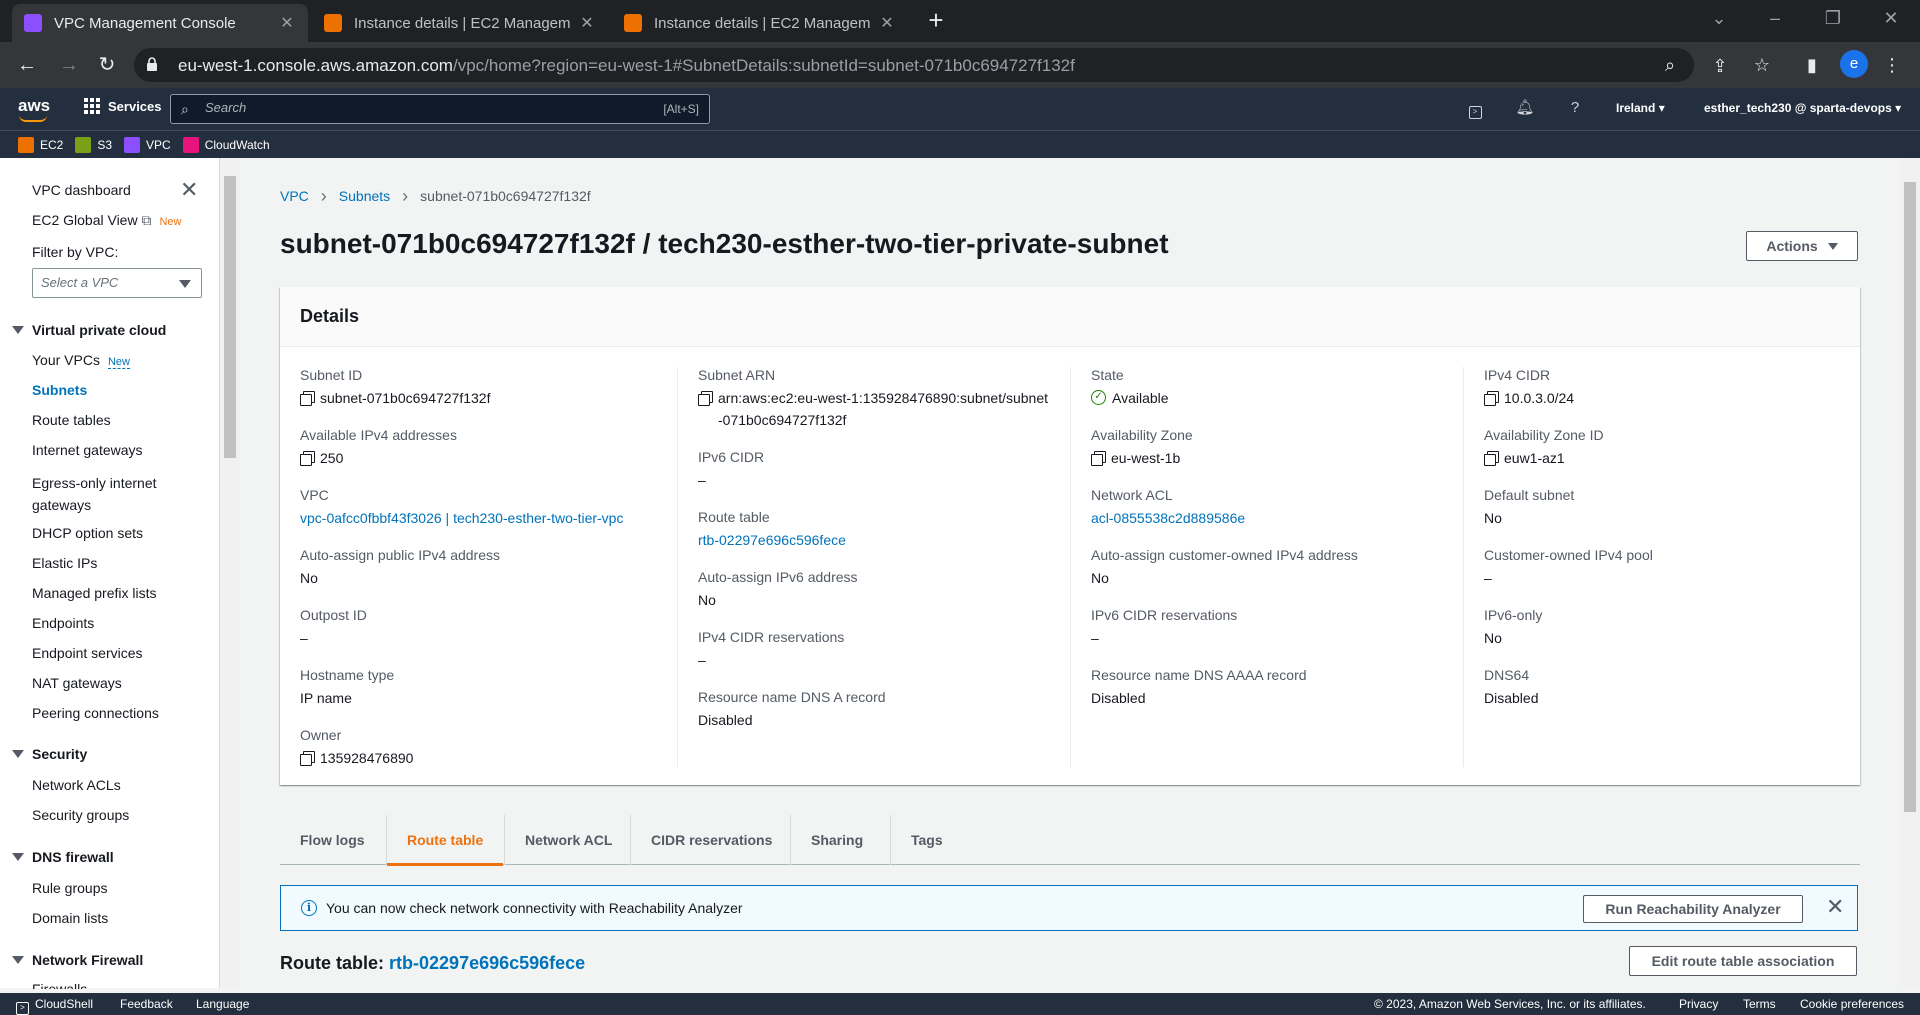 This screenshot has width=1920, height=1015. I want to click on cookie-preferences-link: Cookie preferences, so click(1852, 1004).